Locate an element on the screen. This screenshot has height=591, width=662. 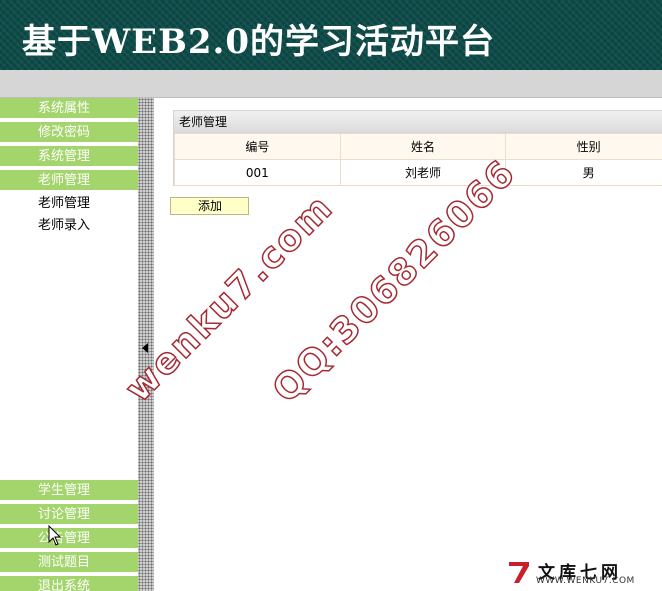
cell-id: 001 is located at coordinates (257, 172).